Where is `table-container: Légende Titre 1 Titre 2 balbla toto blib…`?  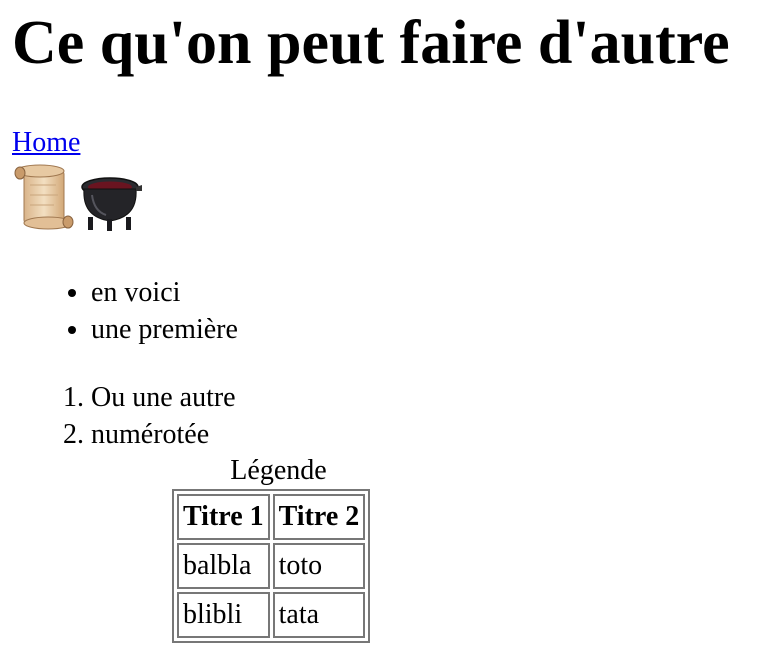
table-container: Légende Titre 1 Titre 2 balbla toto blib… is located at coordinates (278, 548).